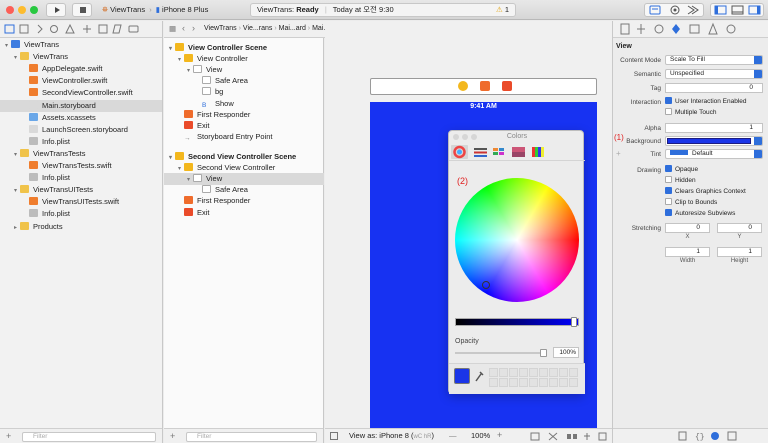  What do you see at coordinates (706, 101) in the screenshot?
I see `user-interaction-checkbox: User Interaction Enabled` at bounding box center [706, 101].